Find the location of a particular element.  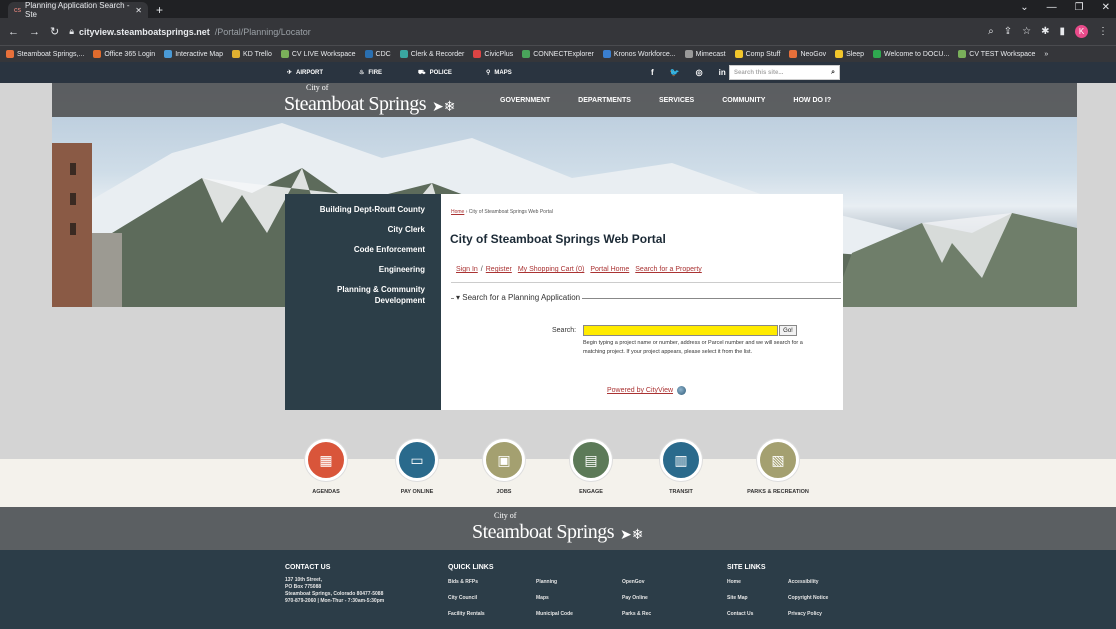

browser-tab: cs Planning Application Search - Ste ✕ is located at coordinates (78, 10).